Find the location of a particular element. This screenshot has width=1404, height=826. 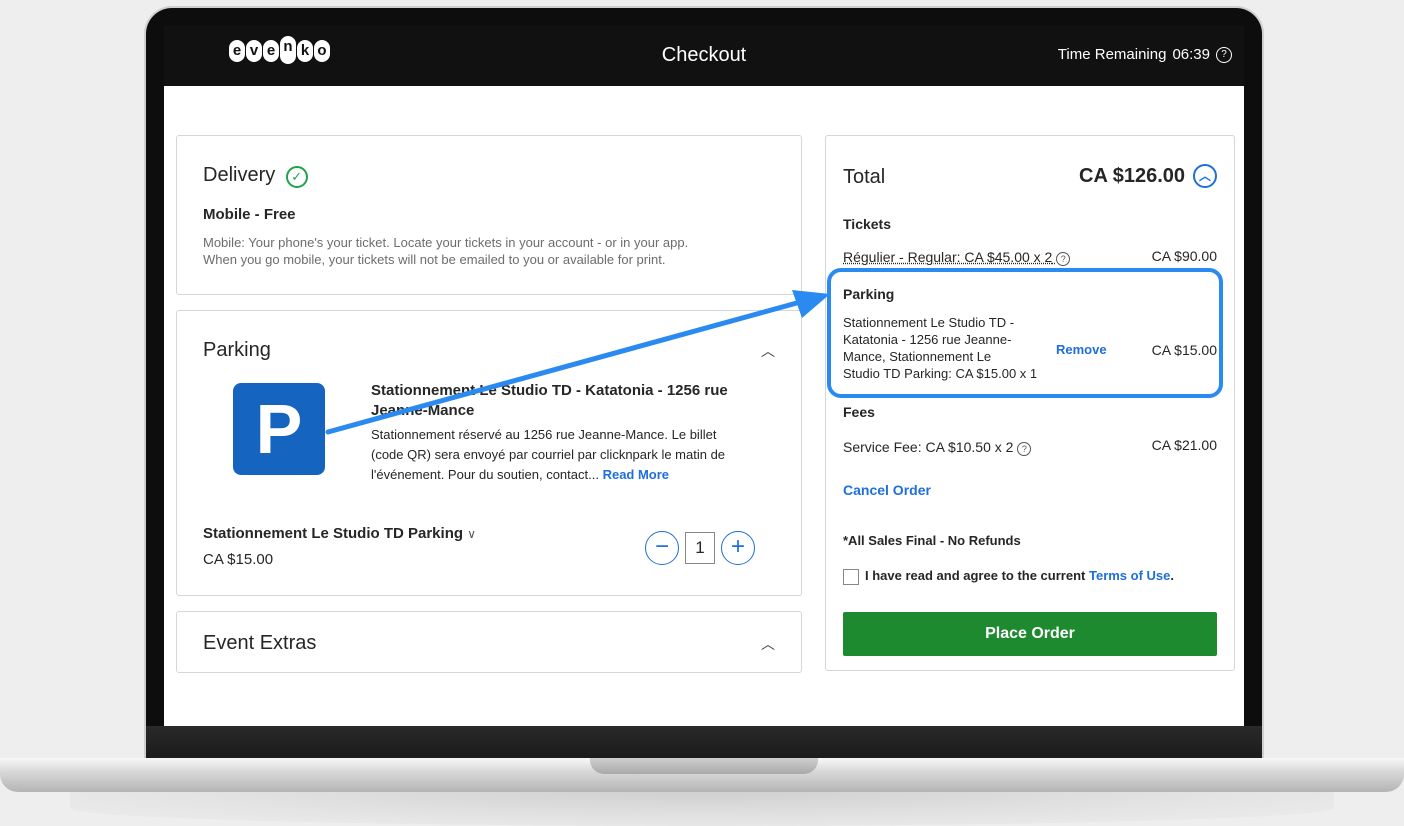

chevron-down-icon: ∨ is located at coordinates (471, 534).